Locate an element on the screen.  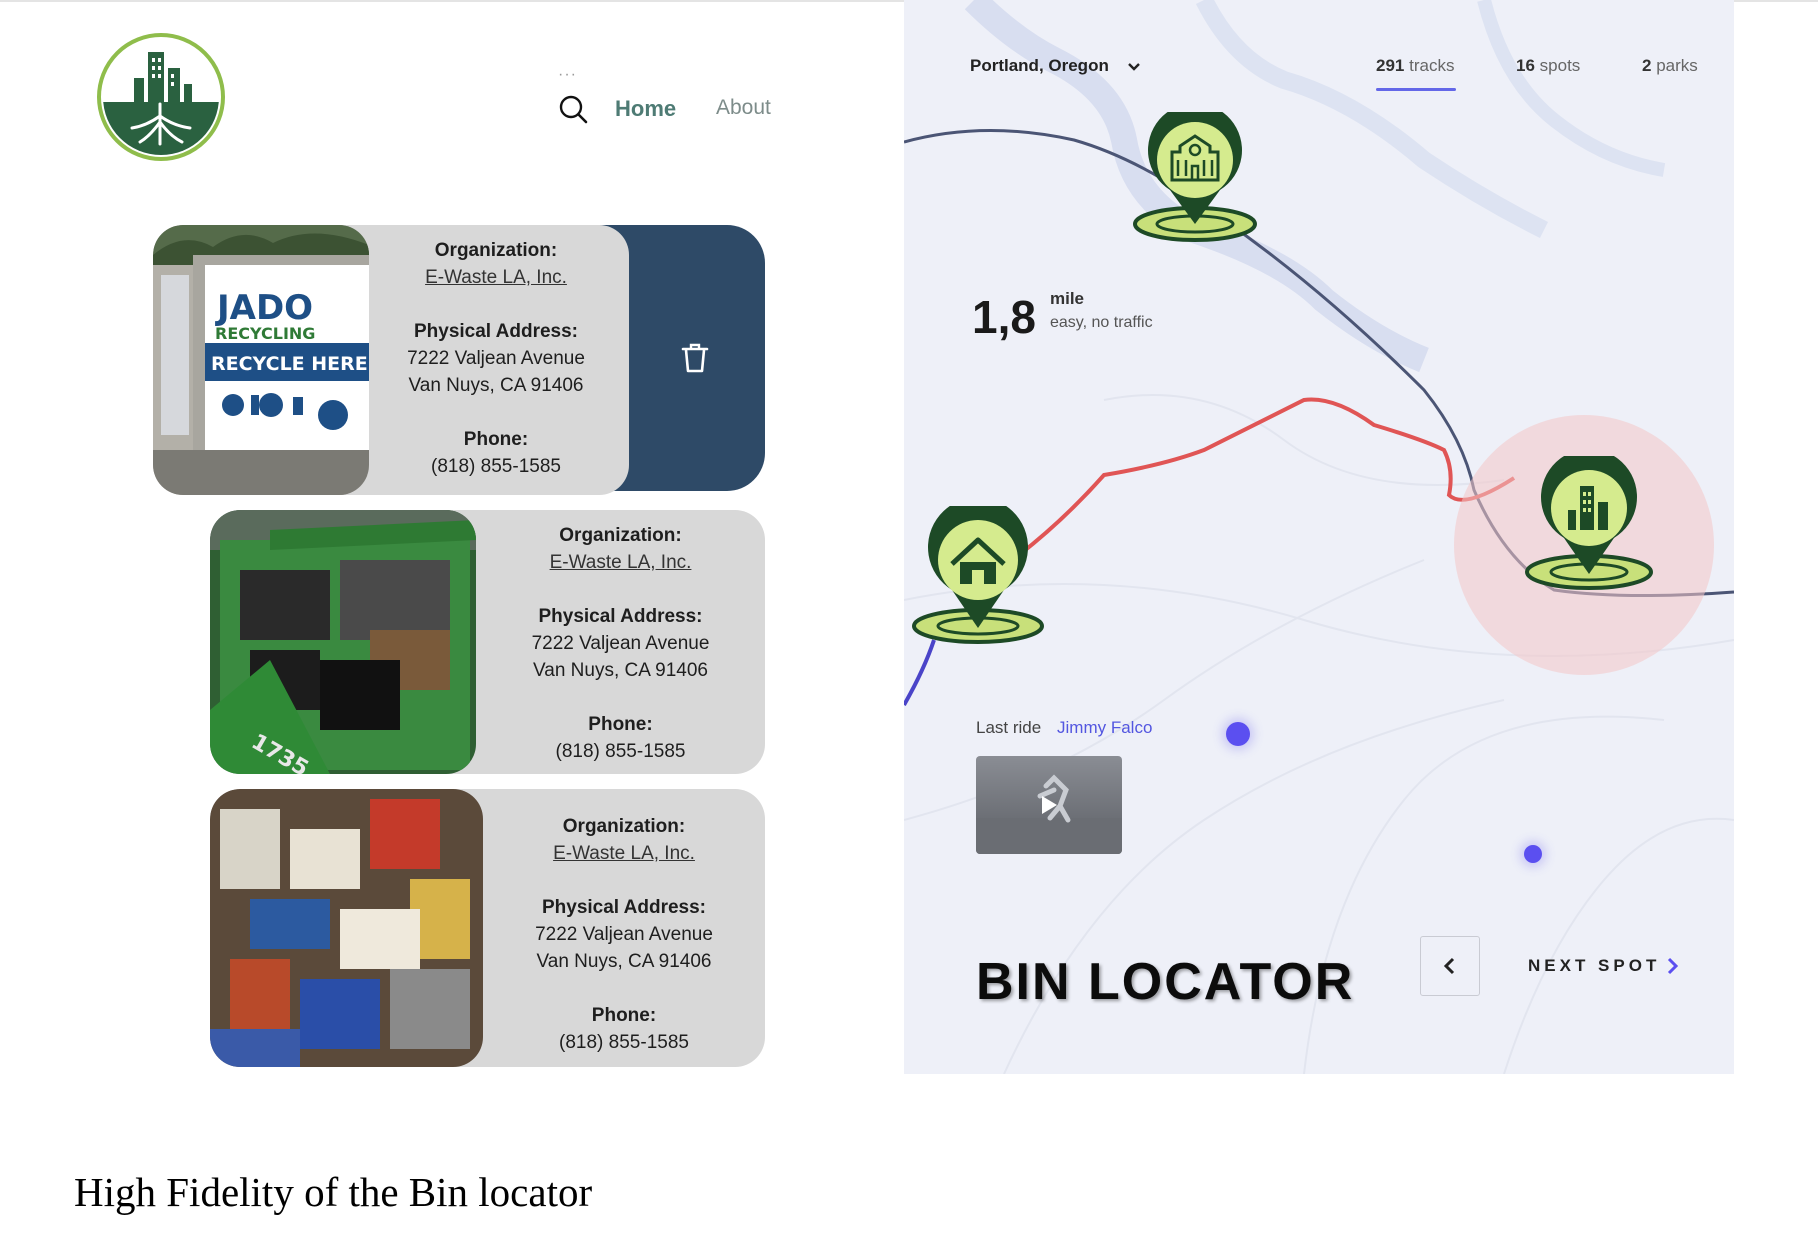
last-ride-label: Last ride is located at coordinates (1009, 727).